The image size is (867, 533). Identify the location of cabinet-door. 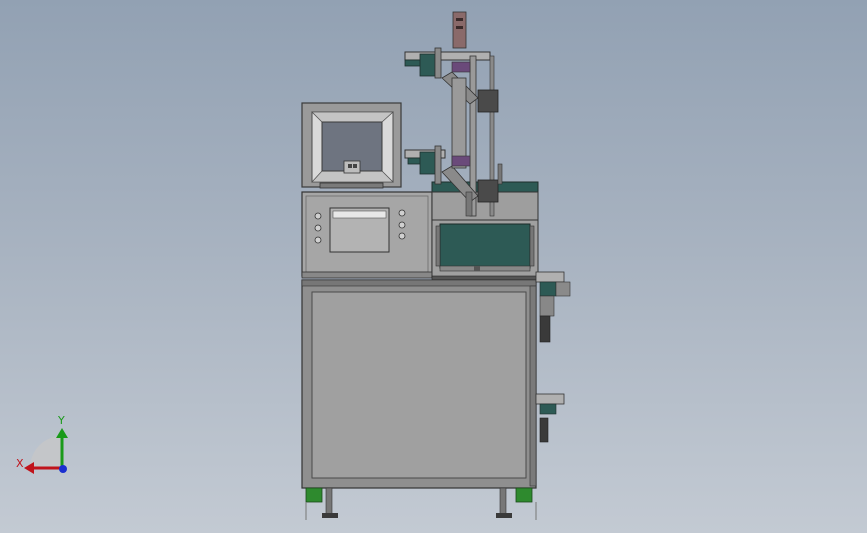
(419, 385).